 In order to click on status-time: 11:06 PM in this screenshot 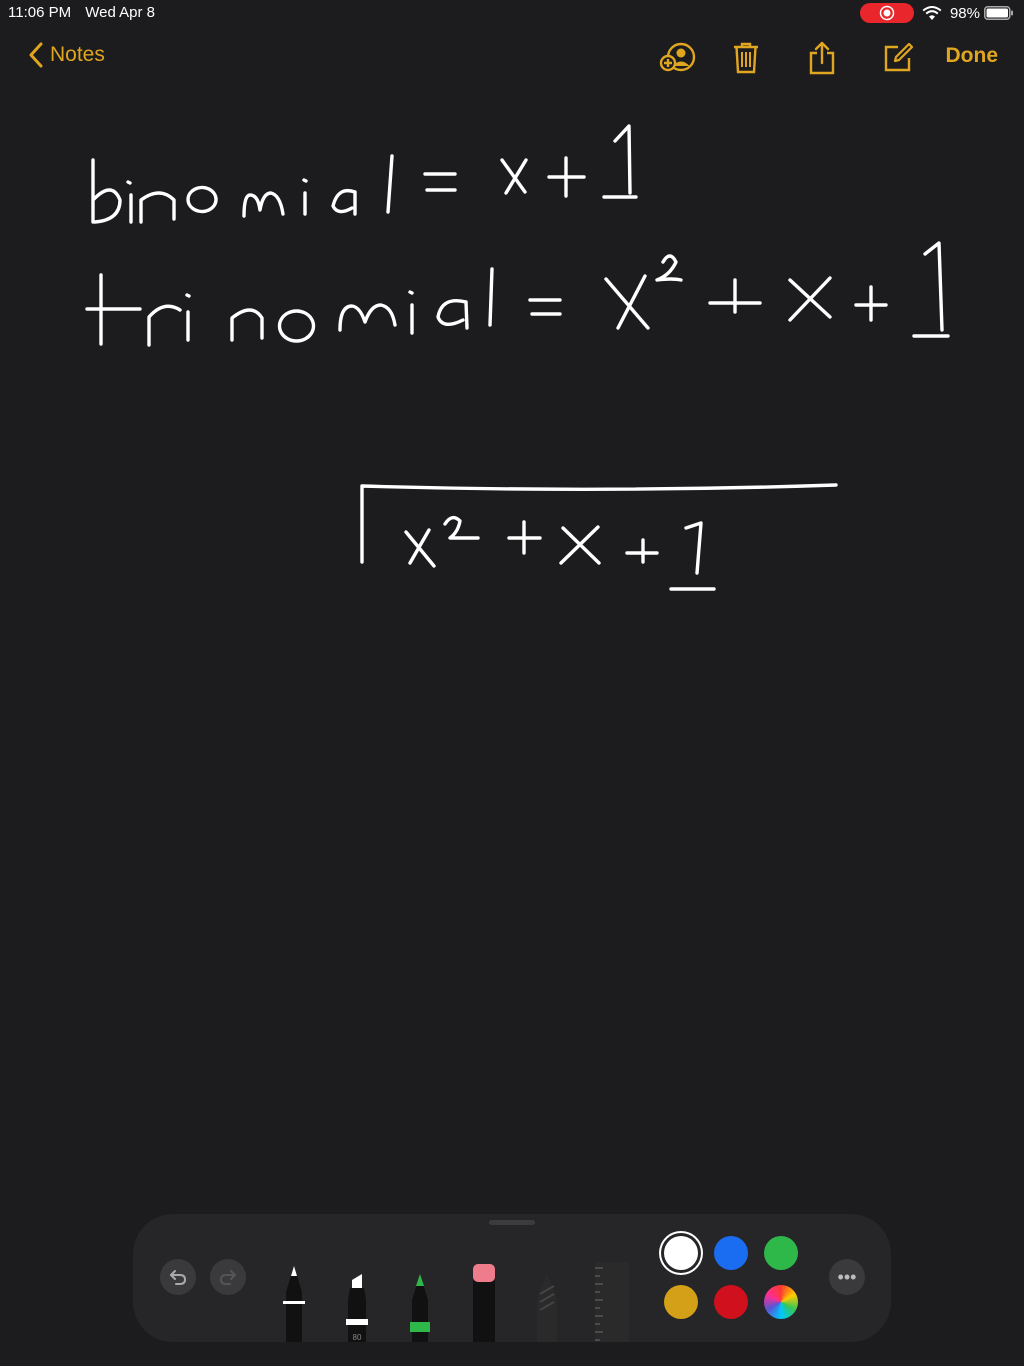, I will do `click(40, 12)`.